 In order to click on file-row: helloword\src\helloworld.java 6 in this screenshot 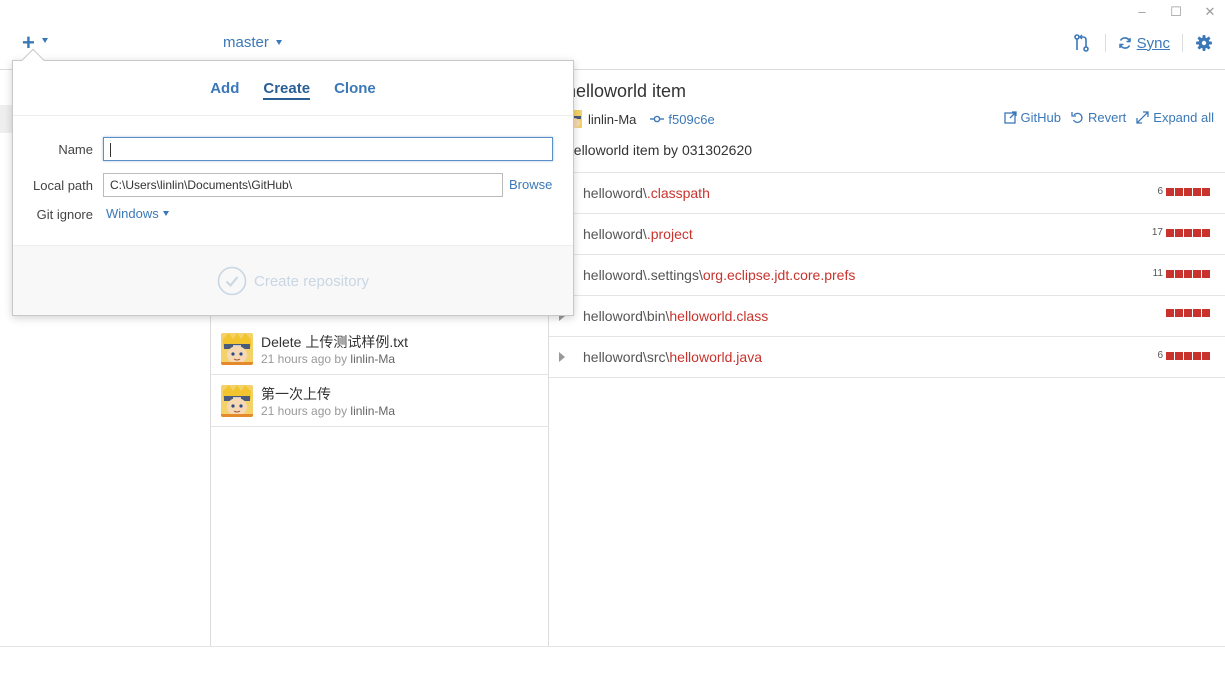, I will do `click(887, 357)`.